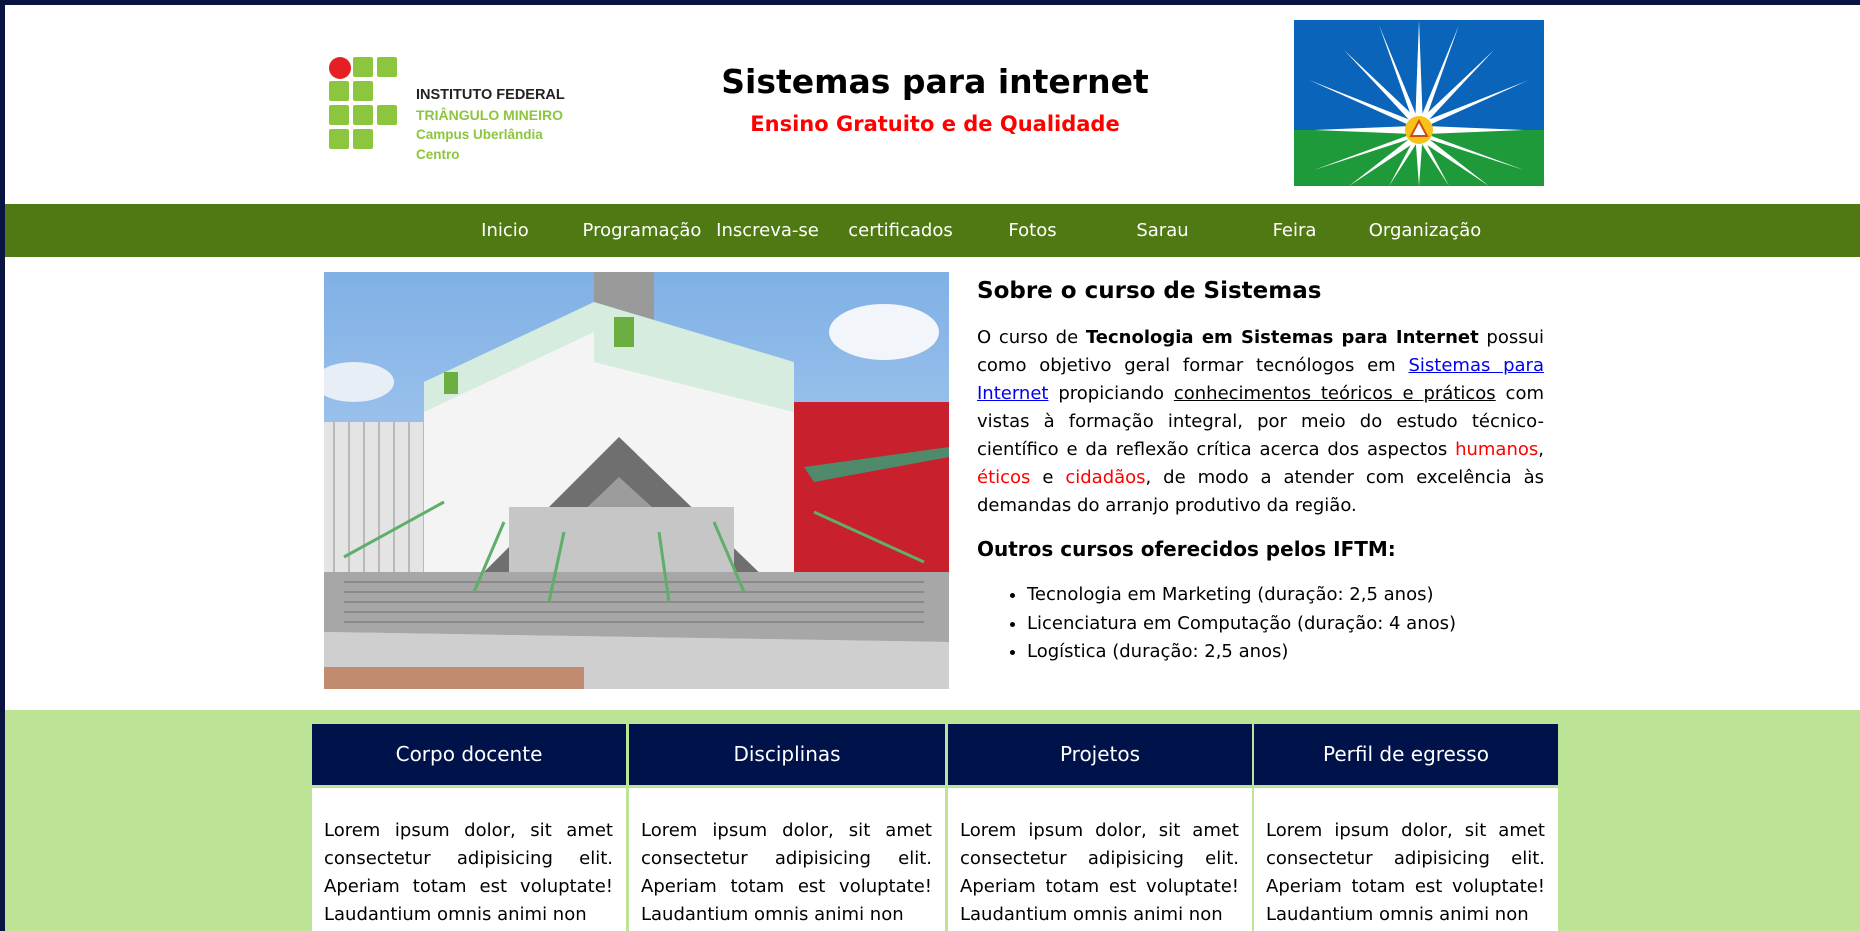  Describe the element at coordinates (1419, 103) in the screenshot. I see `uberlandia-flag-image` at that location.